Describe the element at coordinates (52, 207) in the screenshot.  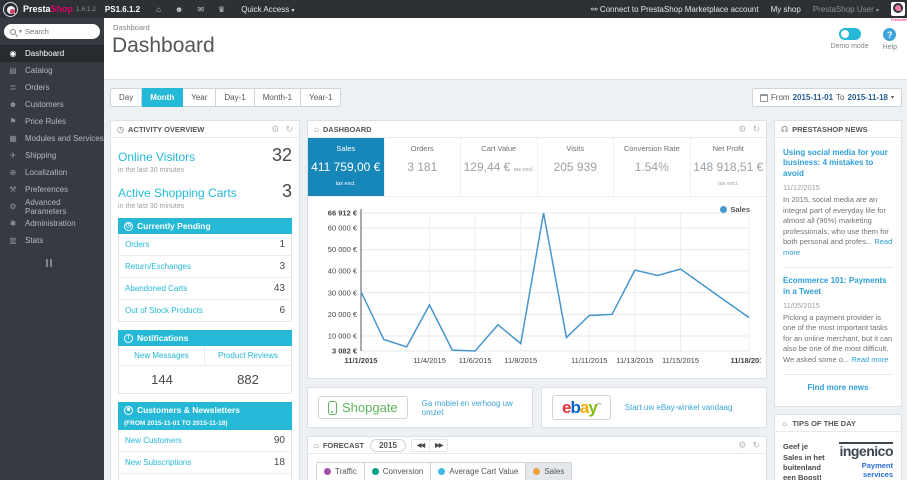
I see `sidebar-item-advanced-parameters: ⚙ Advanced Parameters` at that location.